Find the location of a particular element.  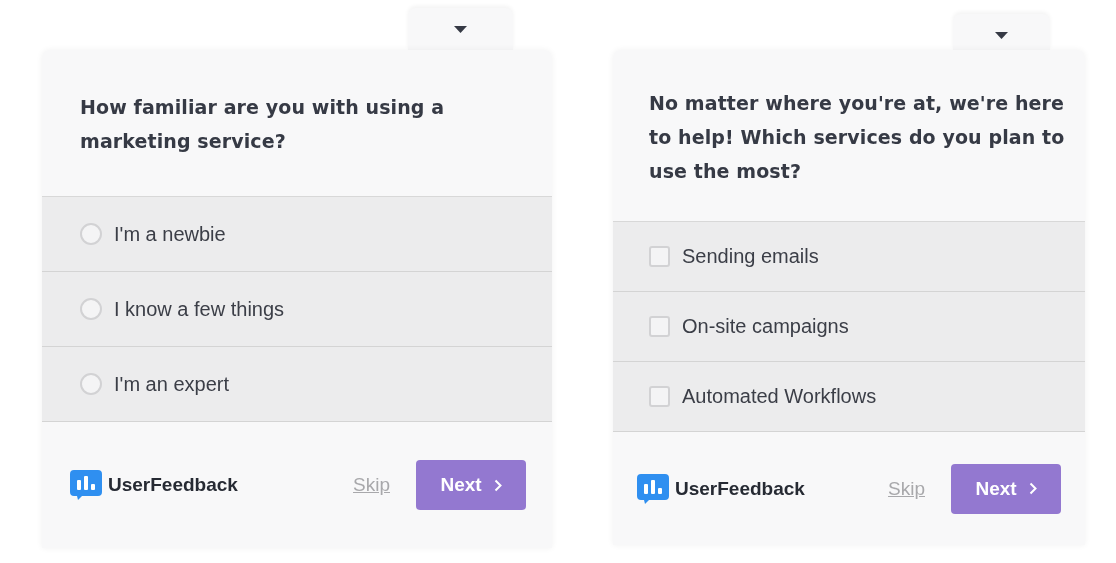

answer-option: Automated Workflows is located at coordinates (849, 397).